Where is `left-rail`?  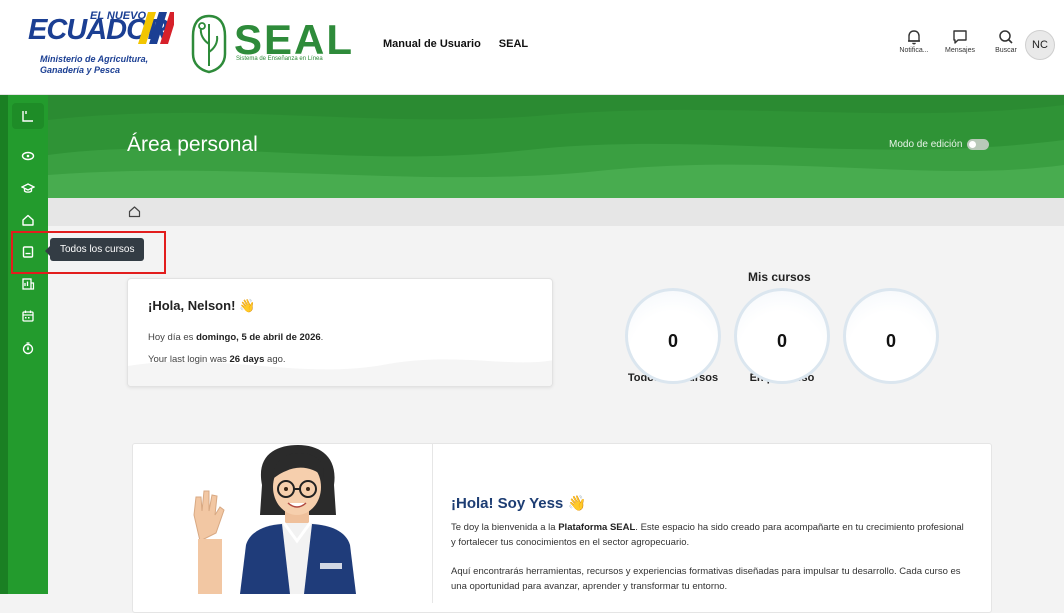 left-rail is located at coordinates (24, 344).